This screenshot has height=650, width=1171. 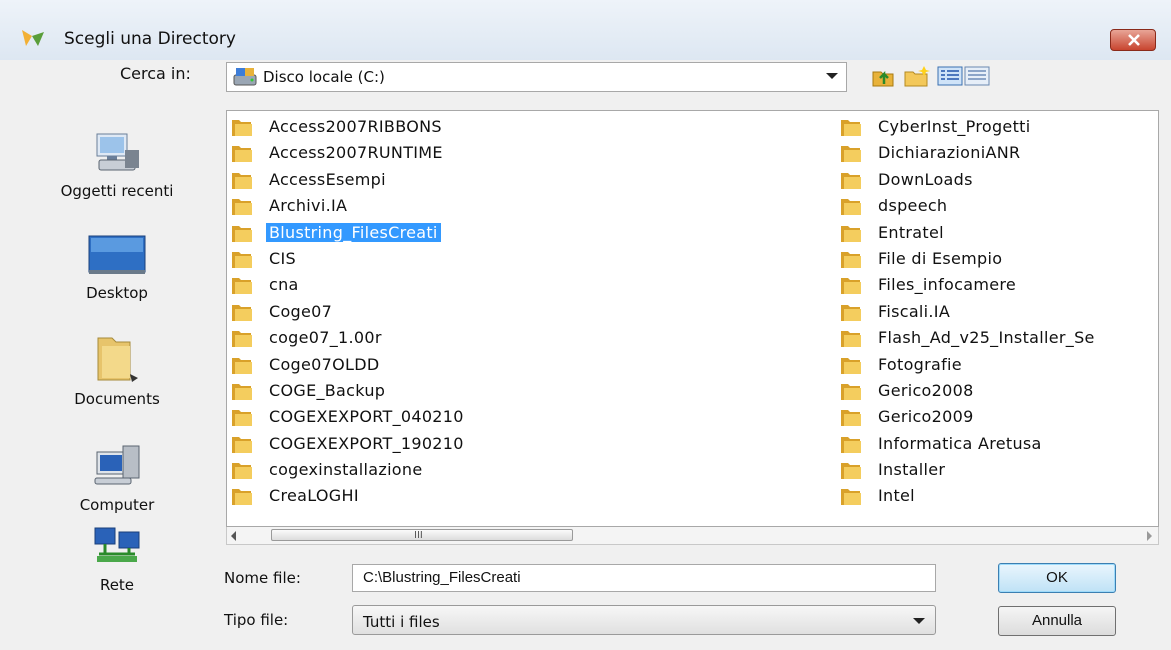 What do you see at coordinates (366, 417) in the screenshot?
I see `folder-name: COGEXEXPORT_040210` at bounding box center [366, 417].